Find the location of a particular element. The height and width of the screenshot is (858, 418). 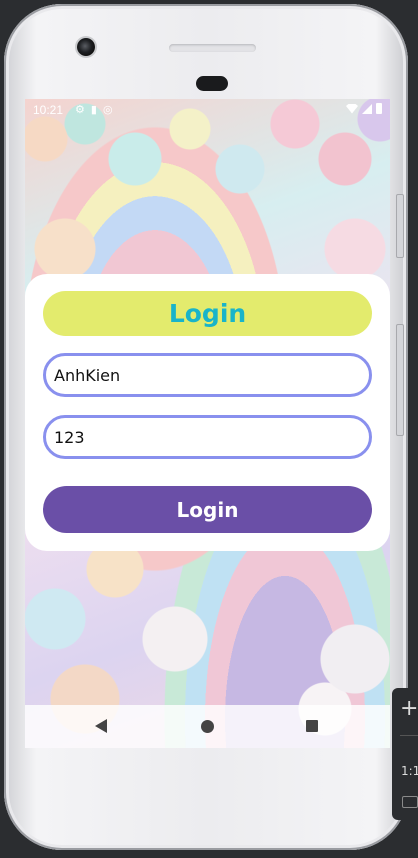

status-system-icons is located at coordinates (364, 108).